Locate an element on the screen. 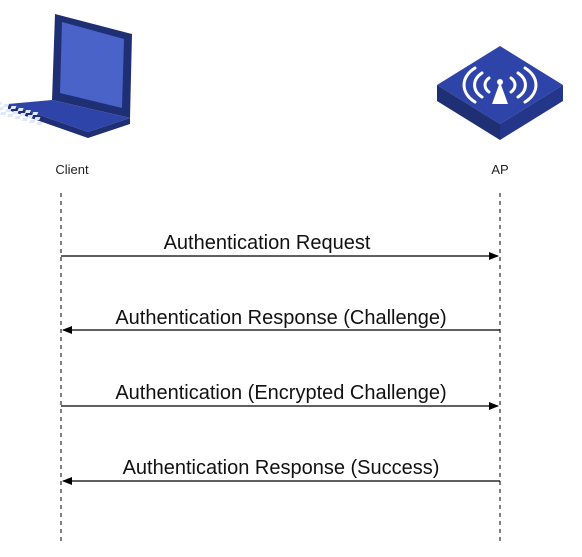  message-label-1: Authentication Request is located at coordinates (267, 243).